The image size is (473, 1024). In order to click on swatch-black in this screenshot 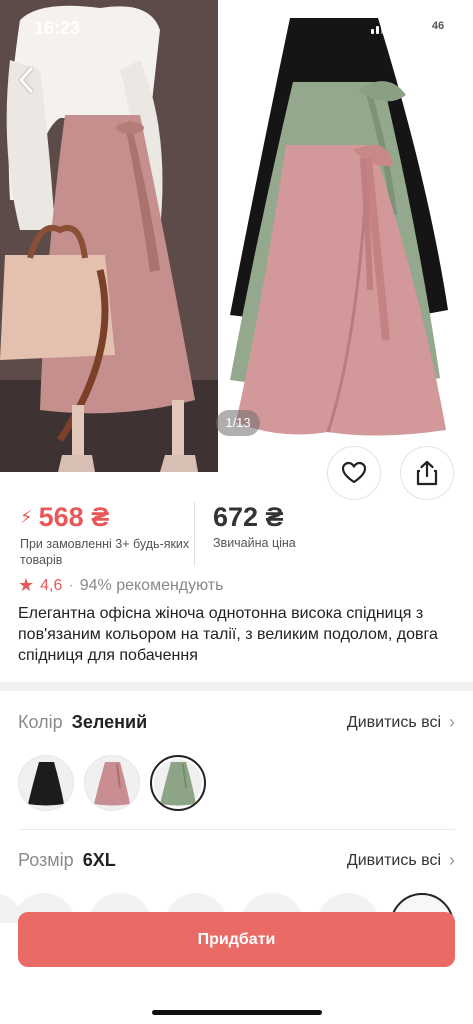, I will do `click(46, 783)`.